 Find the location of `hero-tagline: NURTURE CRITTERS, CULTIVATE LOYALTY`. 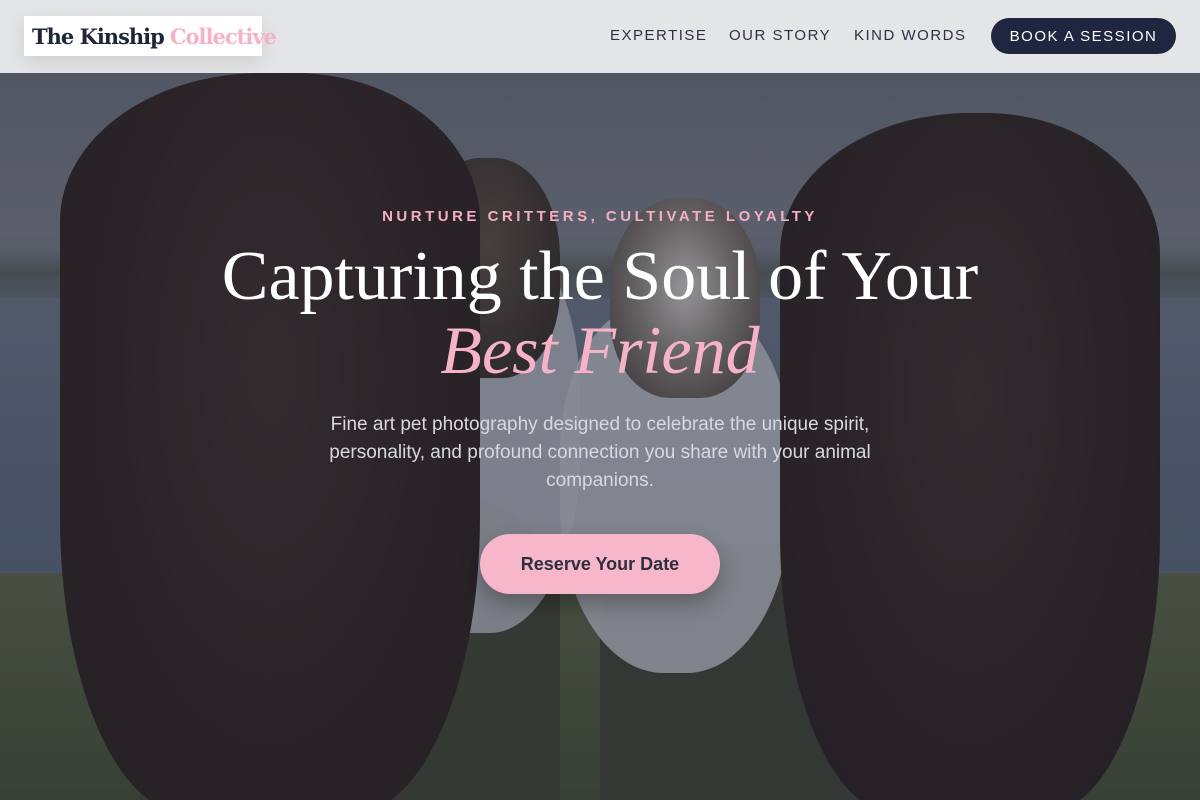

hero-tagline: NURTURE CRITTERS, CULTIVATE LOYALTY is located at coordinates (600, 216).